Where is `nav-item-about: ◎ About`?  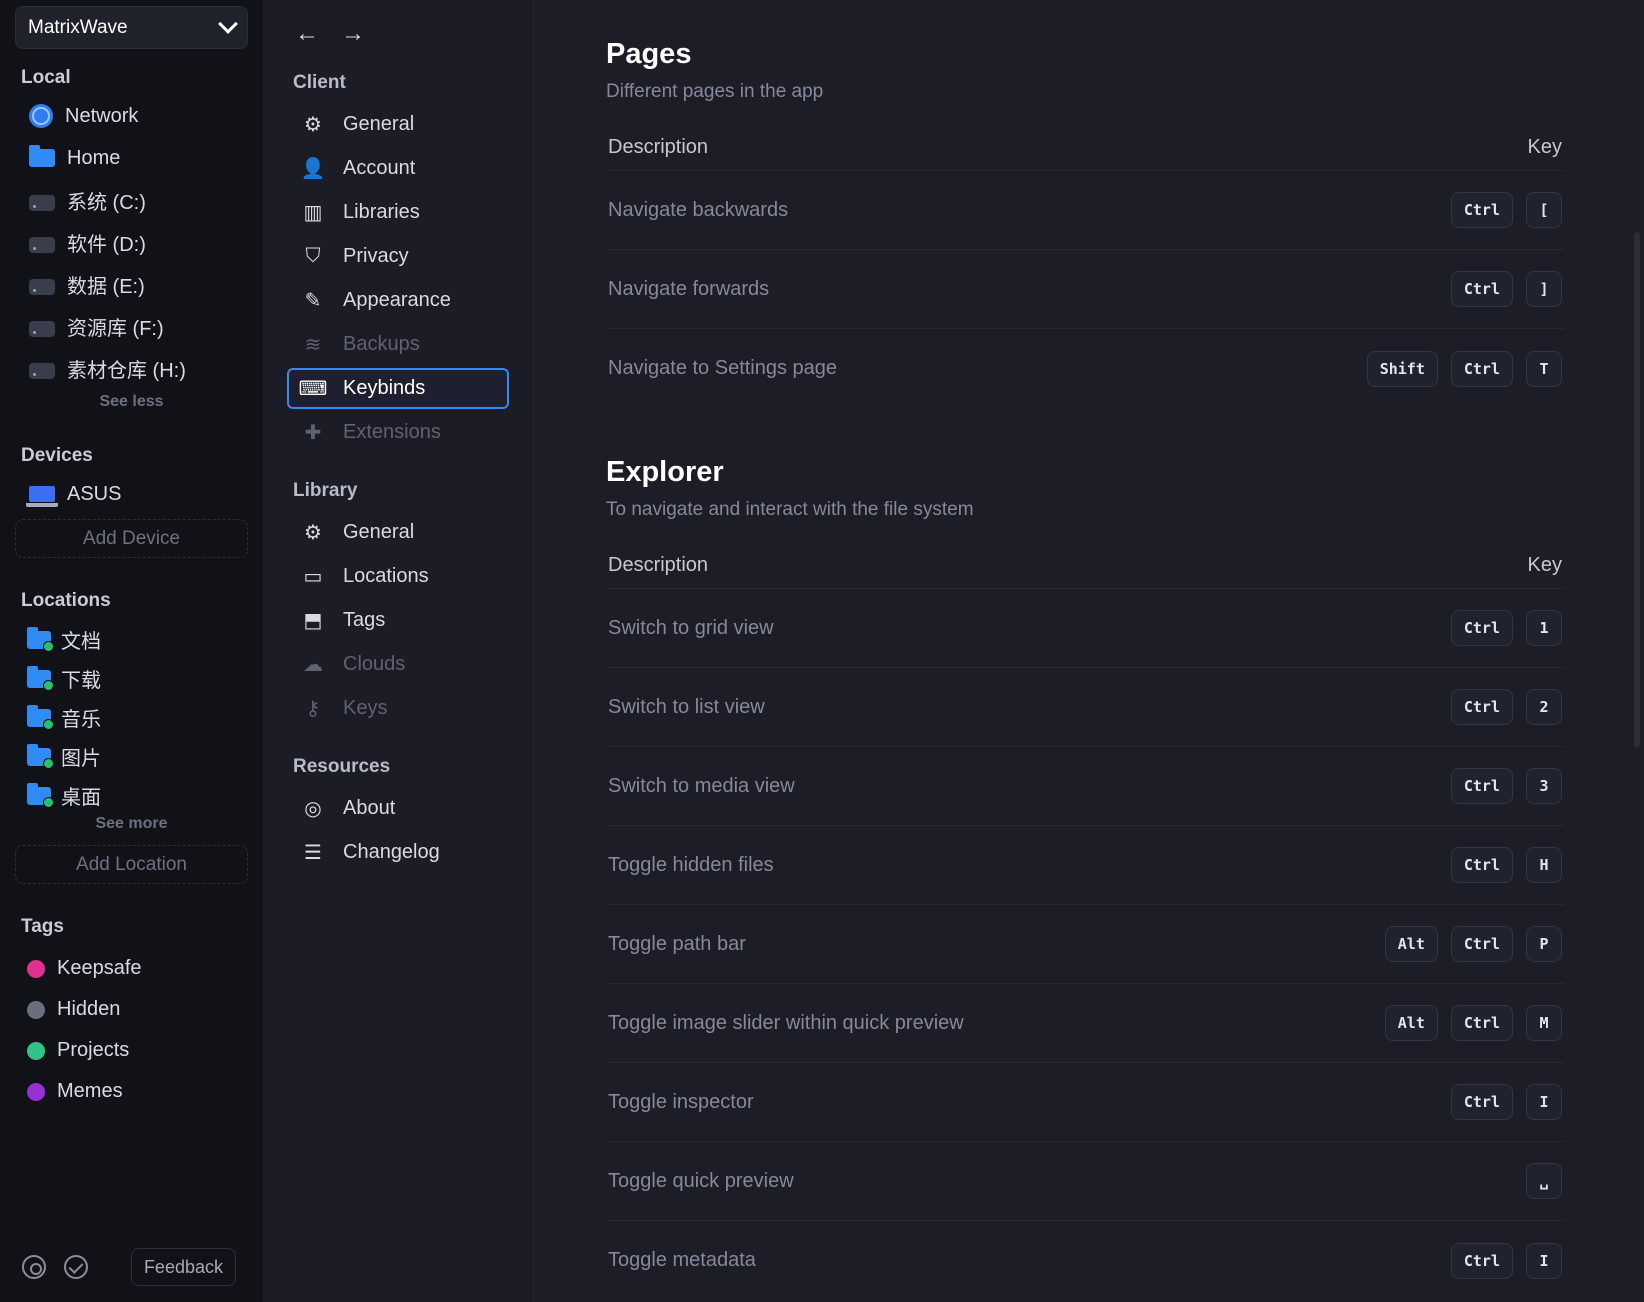 nav-item-about: ◎ About is located at coordinates (398, 808).